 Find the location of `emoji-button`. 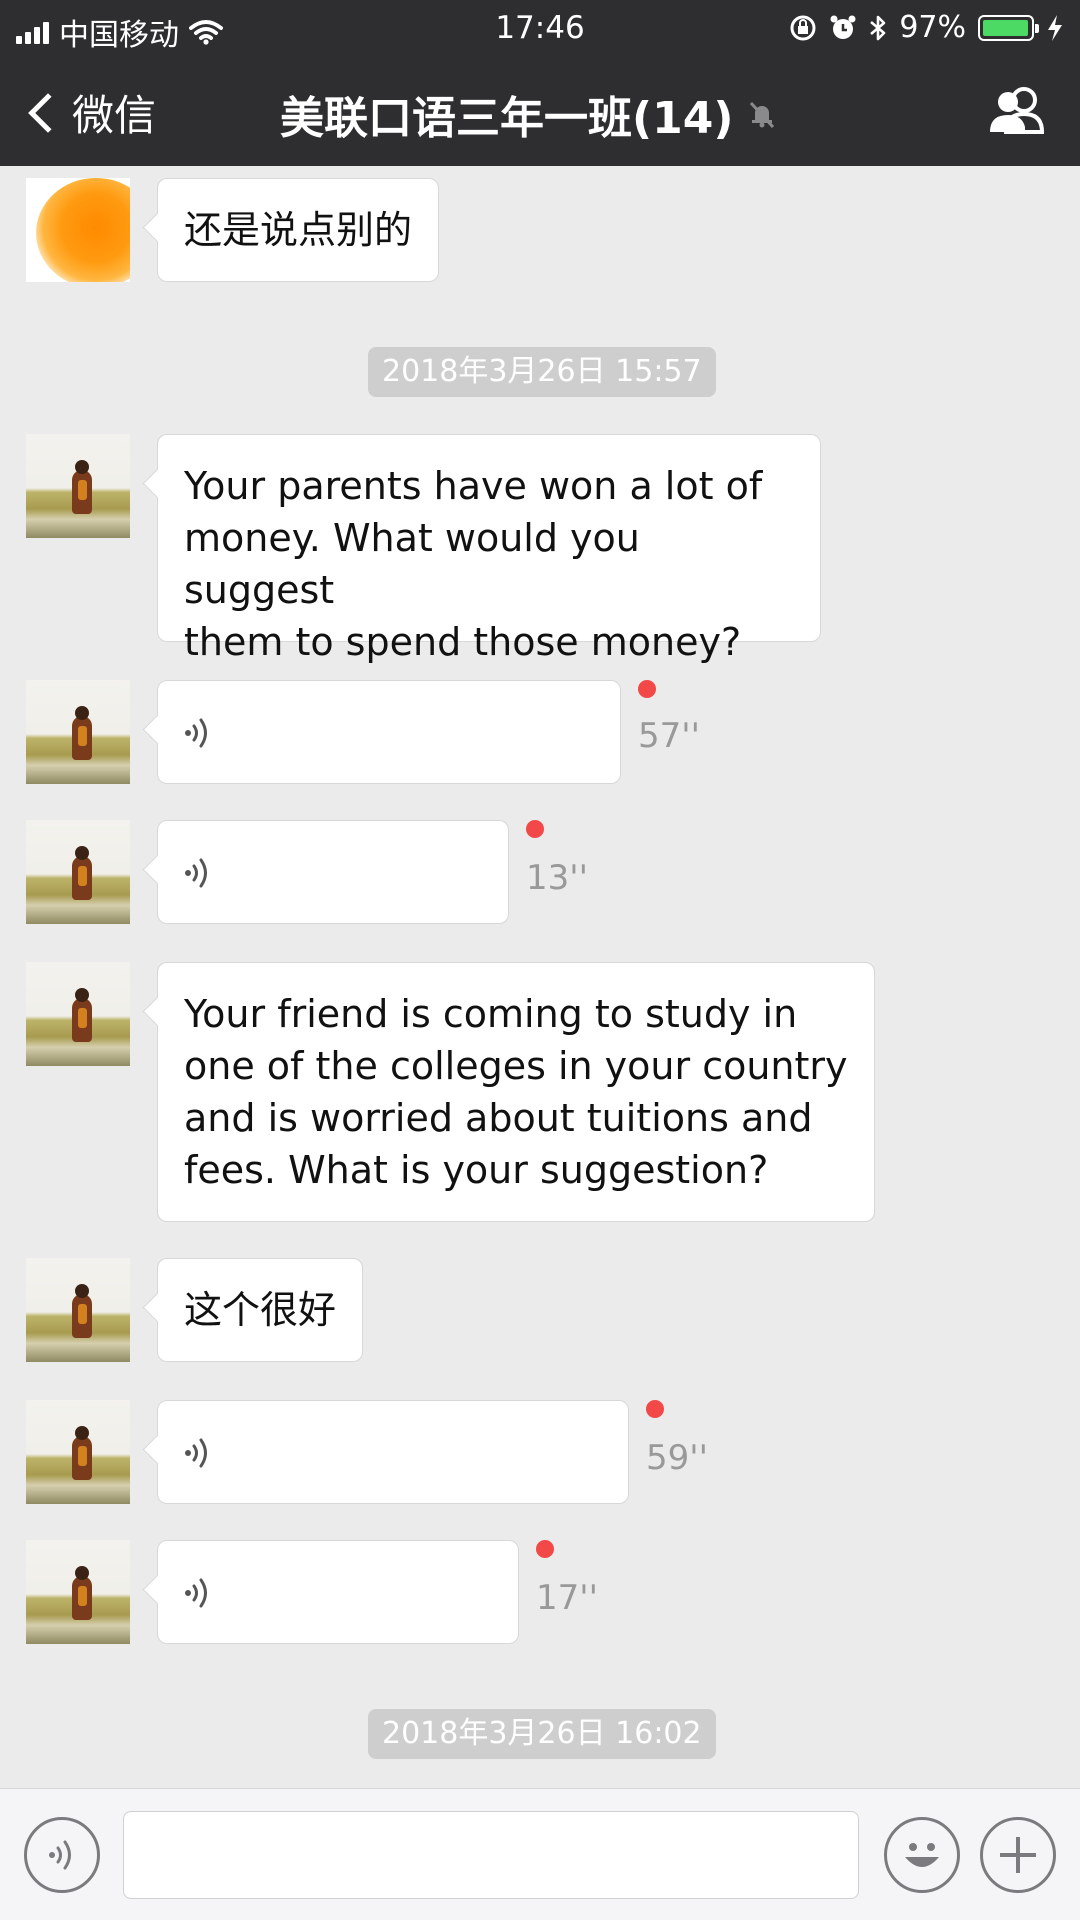

emoji-button is located at coordinates (922, 1855).